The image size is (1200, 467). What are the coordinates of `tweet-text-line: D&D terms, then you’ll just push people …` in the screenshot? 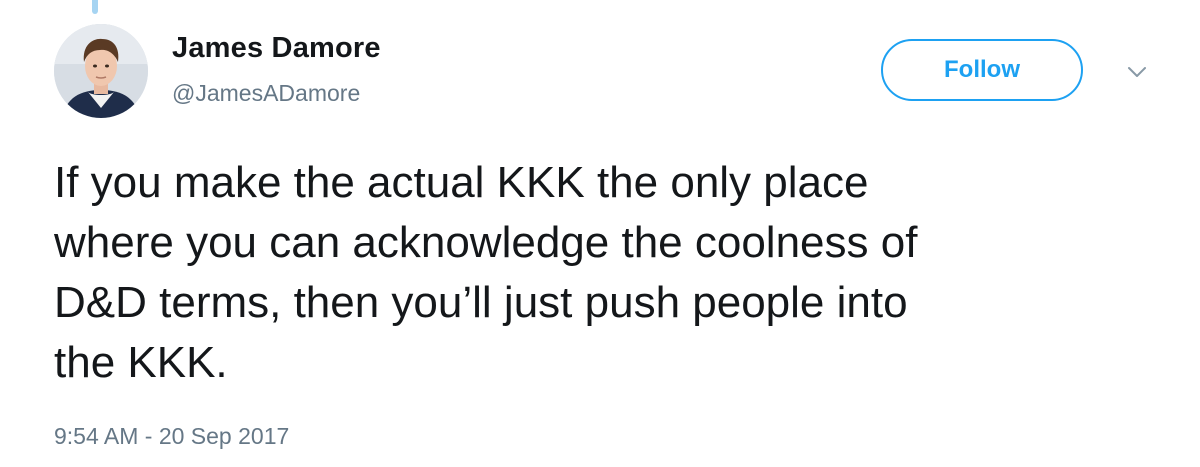 It's located at (481, 302).